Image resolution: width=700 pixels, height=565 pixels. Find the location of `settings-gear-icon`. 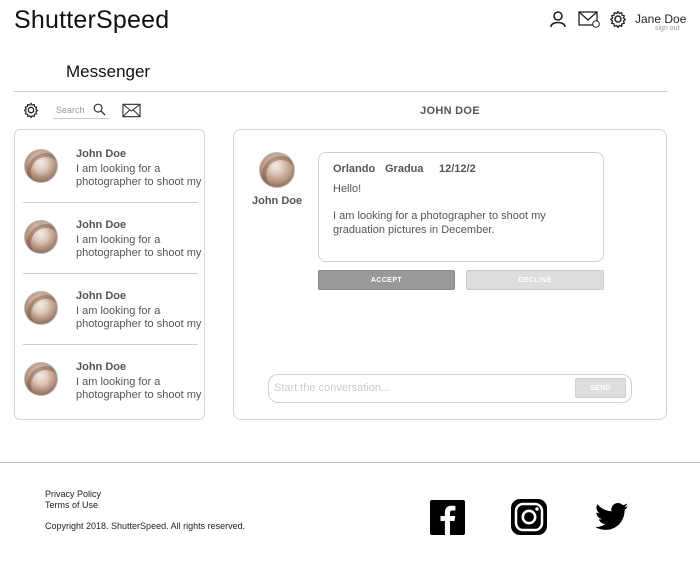

settings-gear-icon is located at coordinates (31, 110).